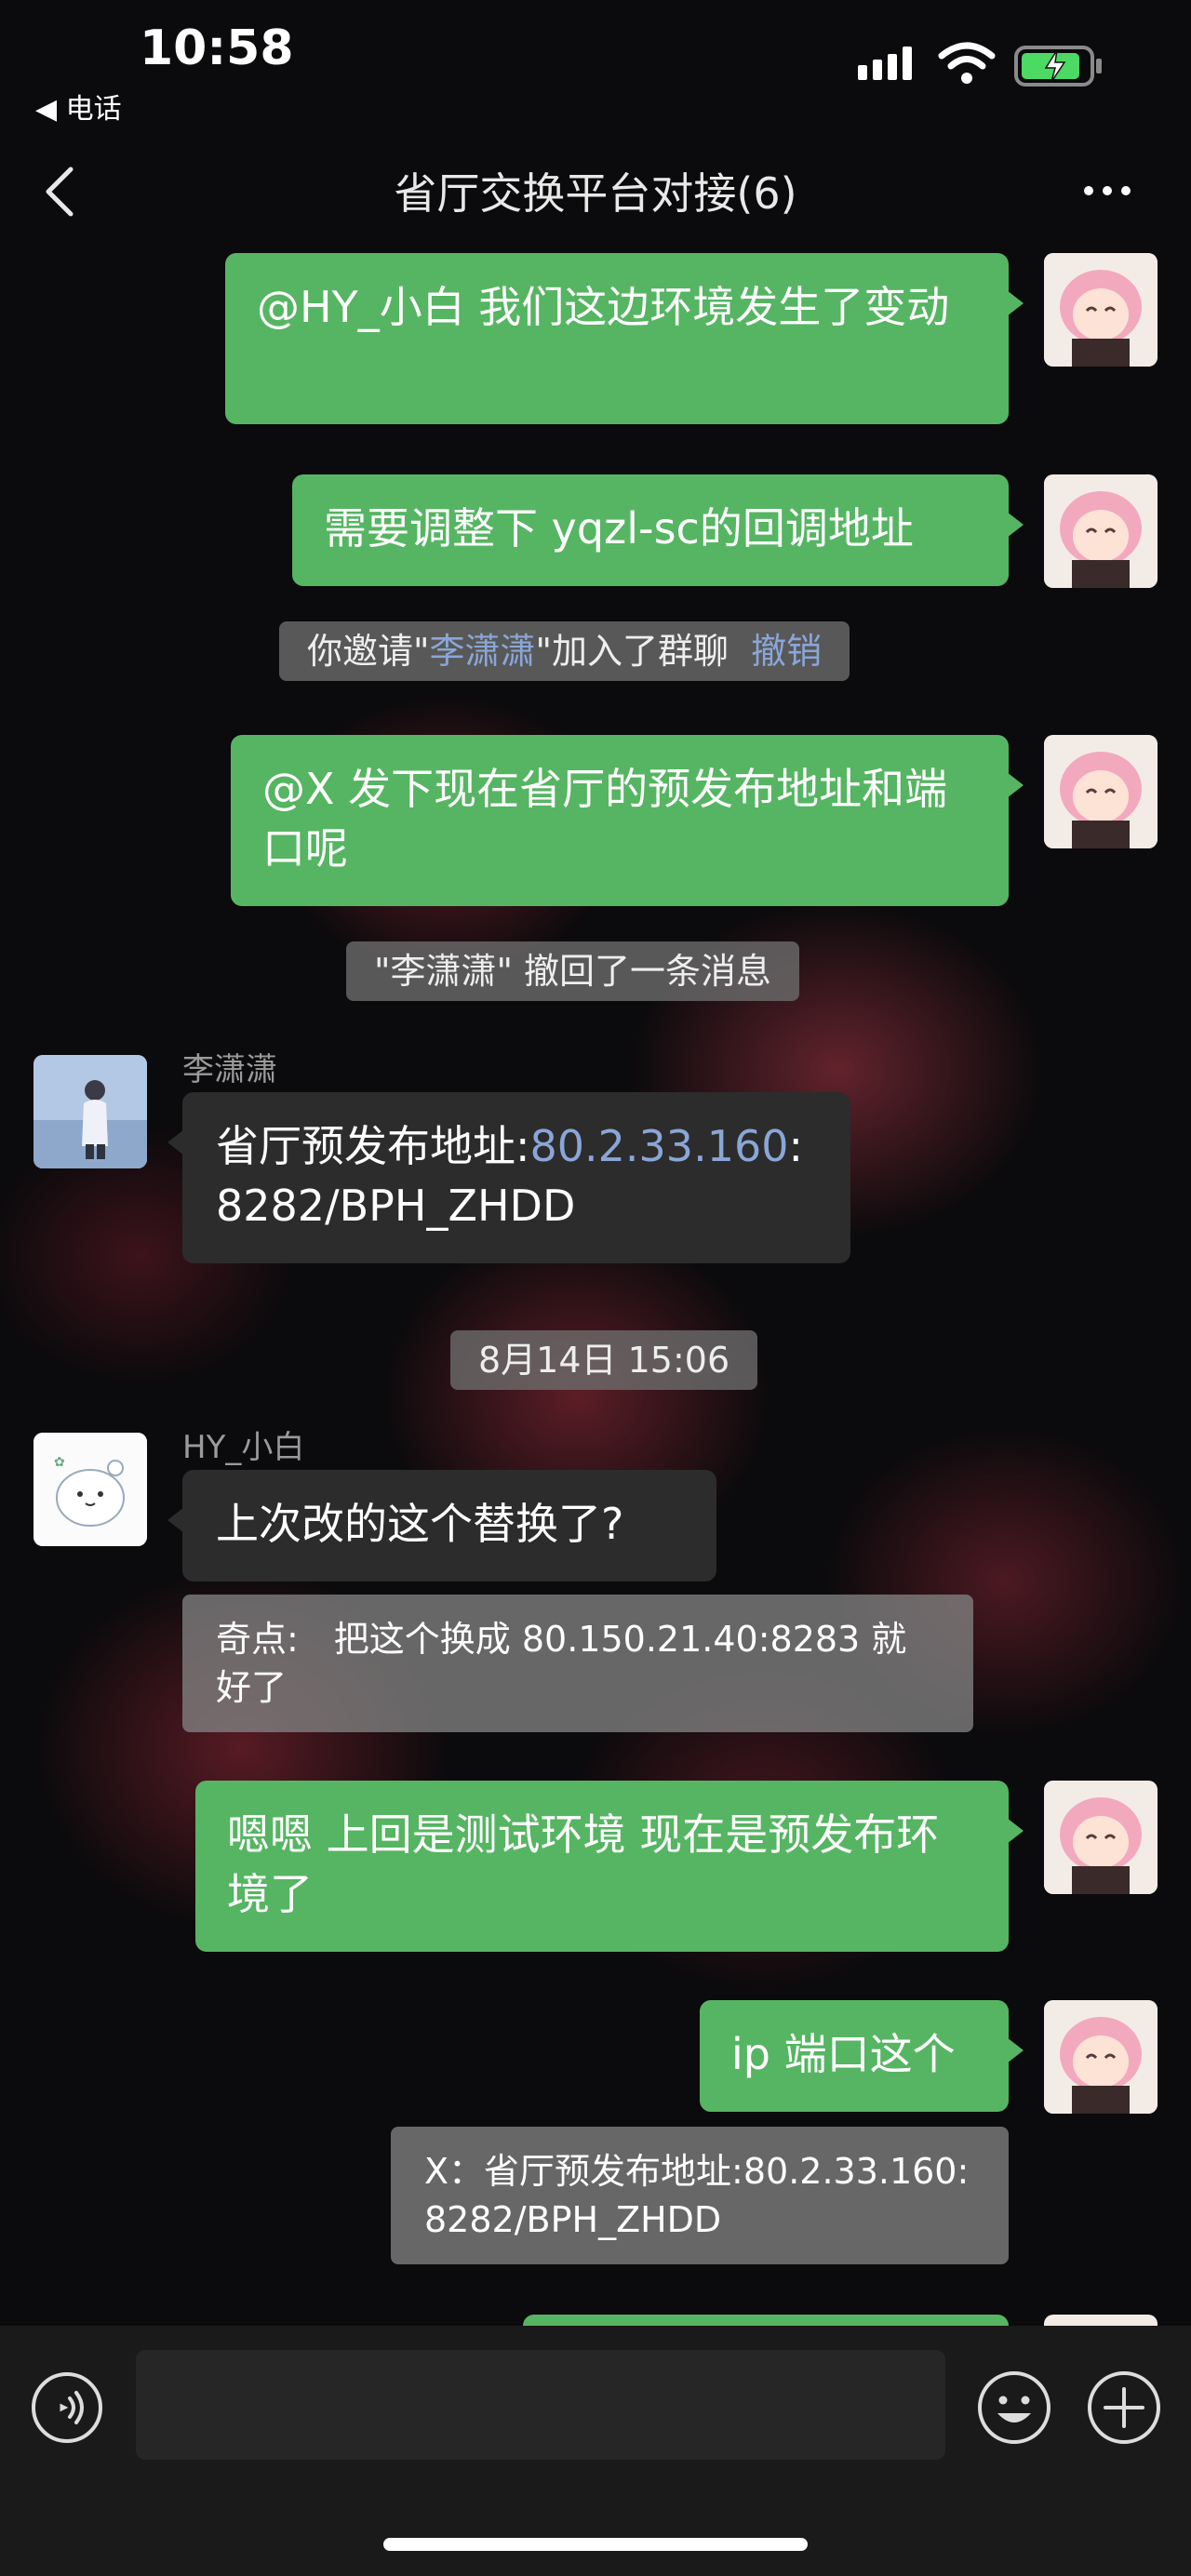 The width and height of the screenshot is (1191, 2576). What do you see at coordinates (373, 1146) in the screenshot?
I see `message-text: 省厅预发布地址:` at bounding box center [373, 1146].